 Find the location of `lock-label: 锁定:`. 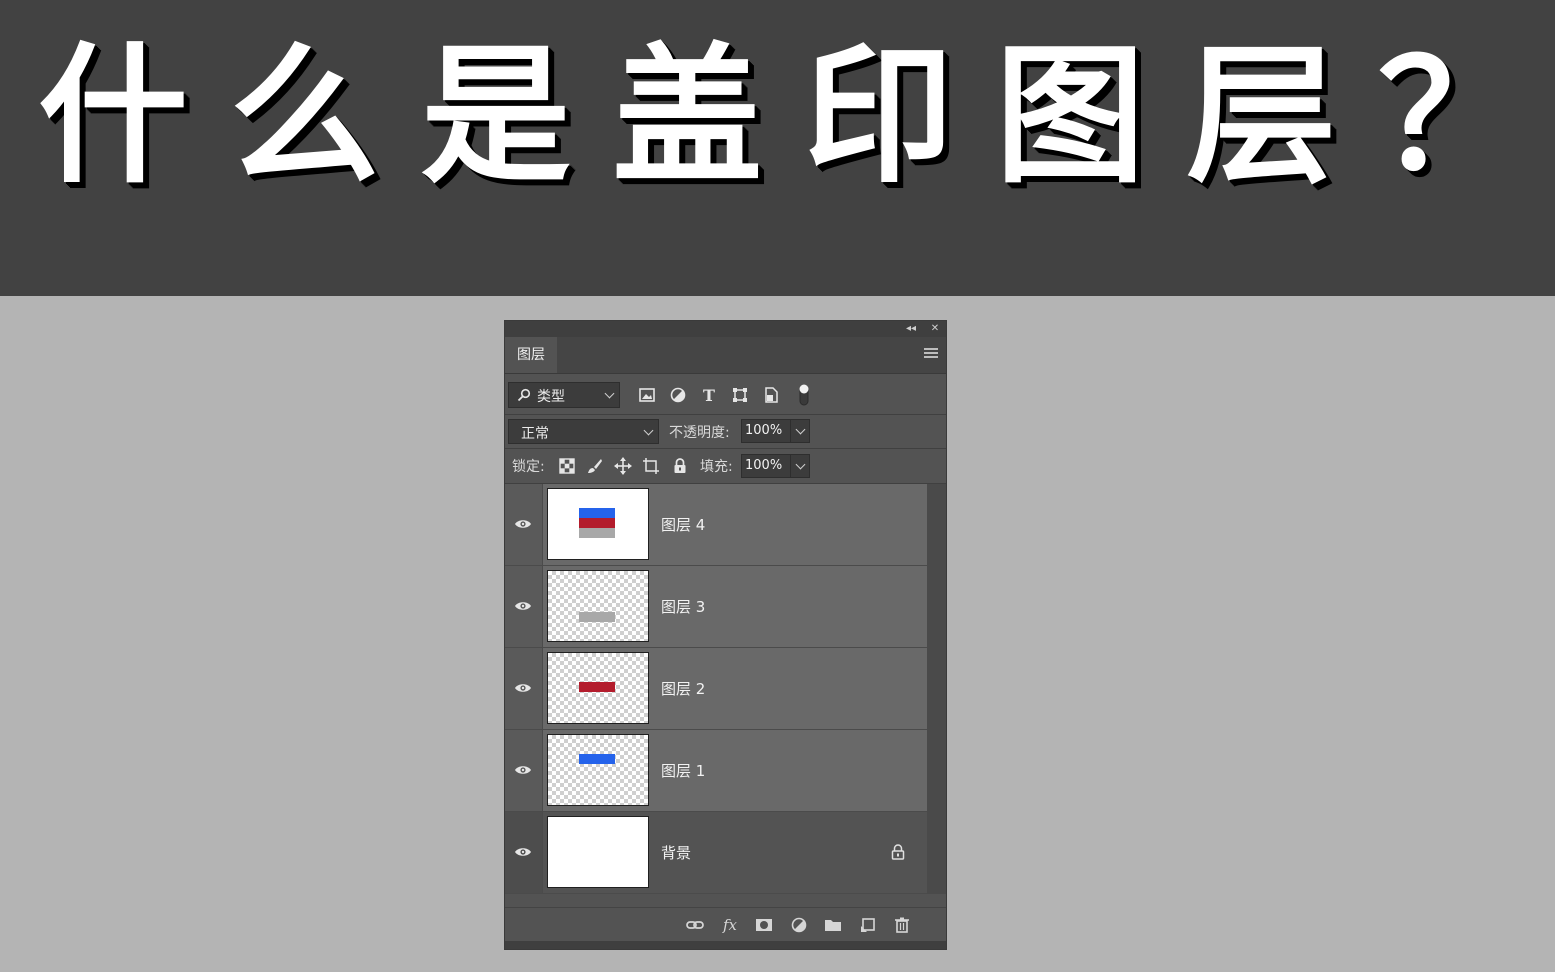

lock-label: 锁定: is located at coordinates (528, 467).